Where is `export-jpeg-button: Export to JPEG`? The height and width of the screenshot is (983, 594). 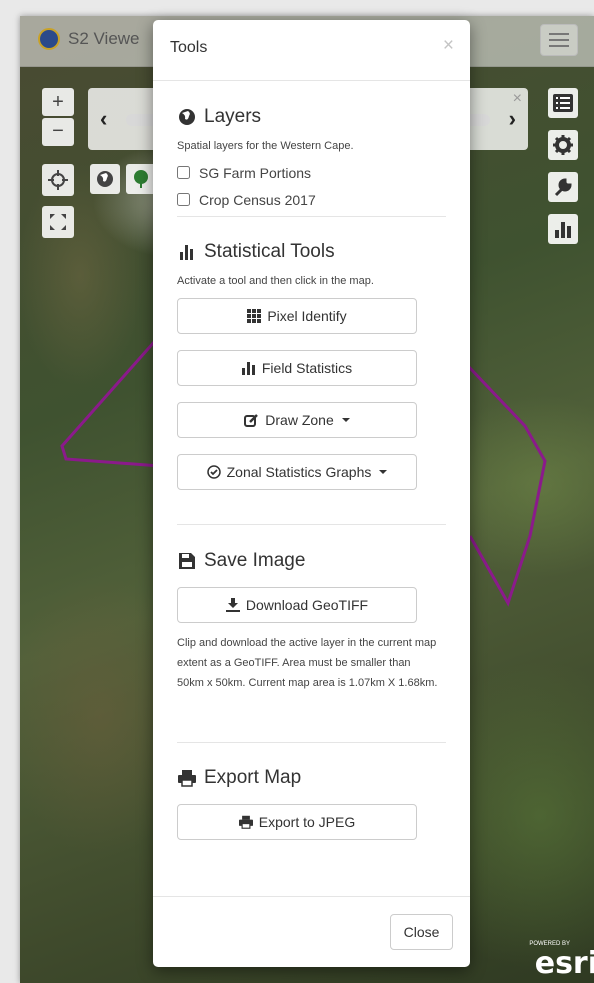 export-jpeg-button: Export to JPEG is located at coordinates (297, 822).